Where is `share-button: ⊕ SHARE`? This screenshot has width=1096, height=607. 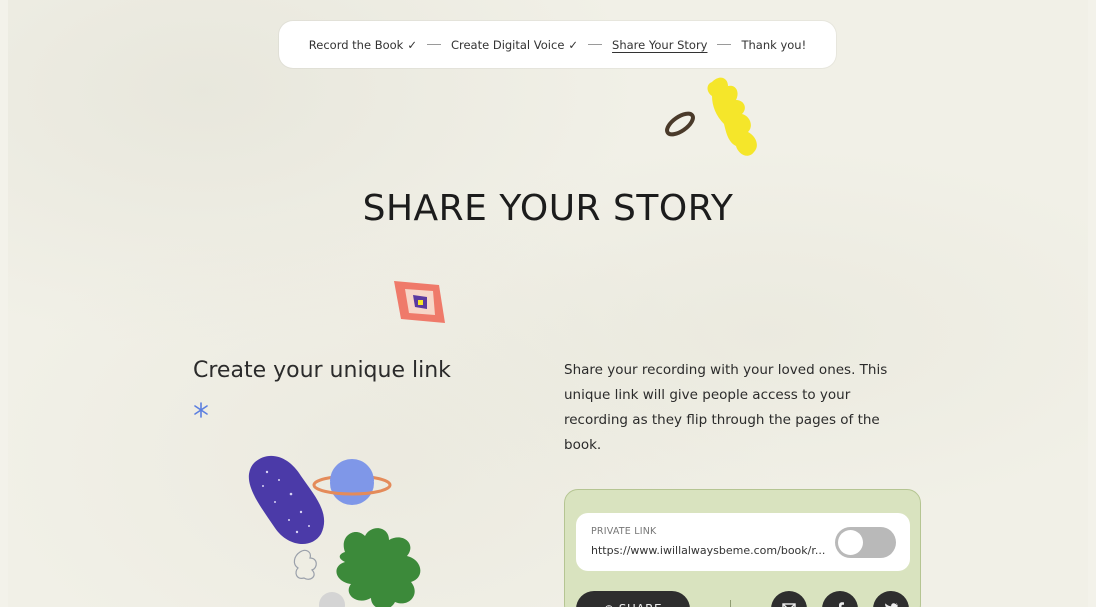 share-button: ⊕ SHARE is located at coordinates (633, 599).